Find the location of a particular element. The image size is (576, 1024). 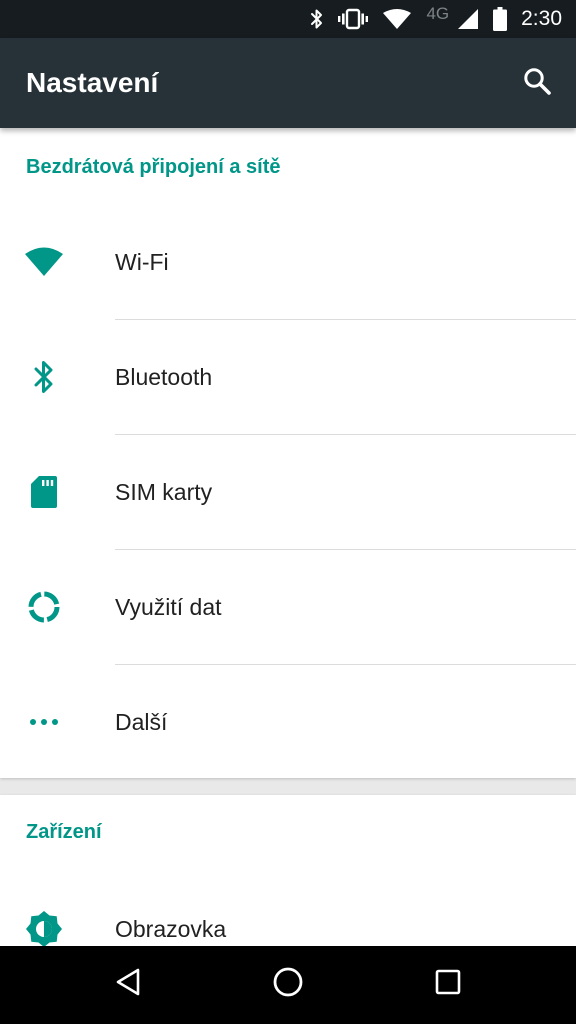

search-button is located at coordinates (537, 83).